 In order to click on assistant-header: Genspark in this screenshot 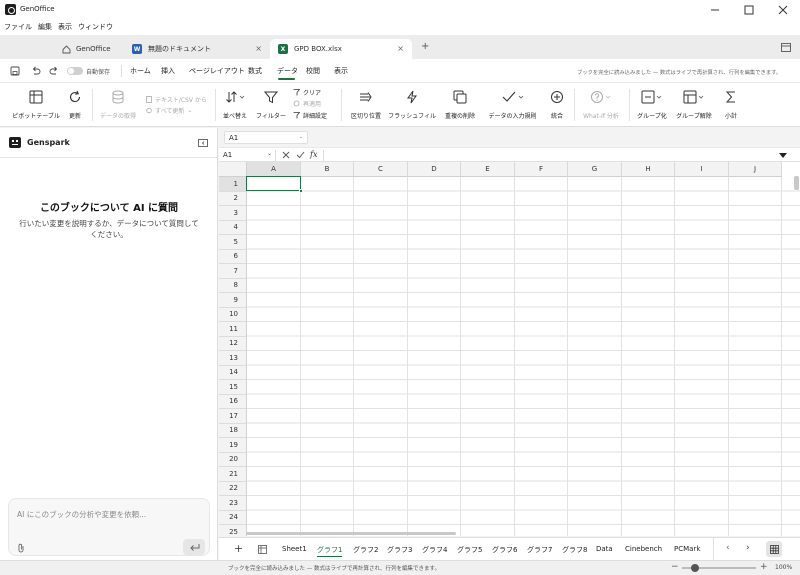, I will do `click(108, 143)`.